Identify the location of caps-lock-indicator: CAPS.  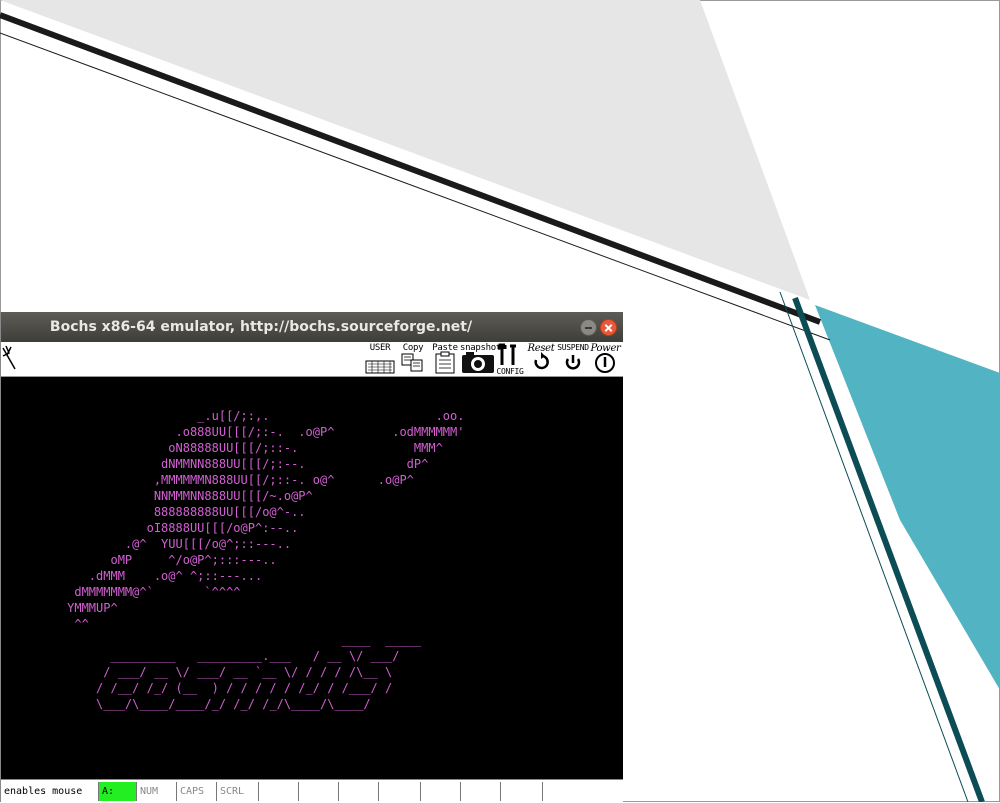
(197, 791).